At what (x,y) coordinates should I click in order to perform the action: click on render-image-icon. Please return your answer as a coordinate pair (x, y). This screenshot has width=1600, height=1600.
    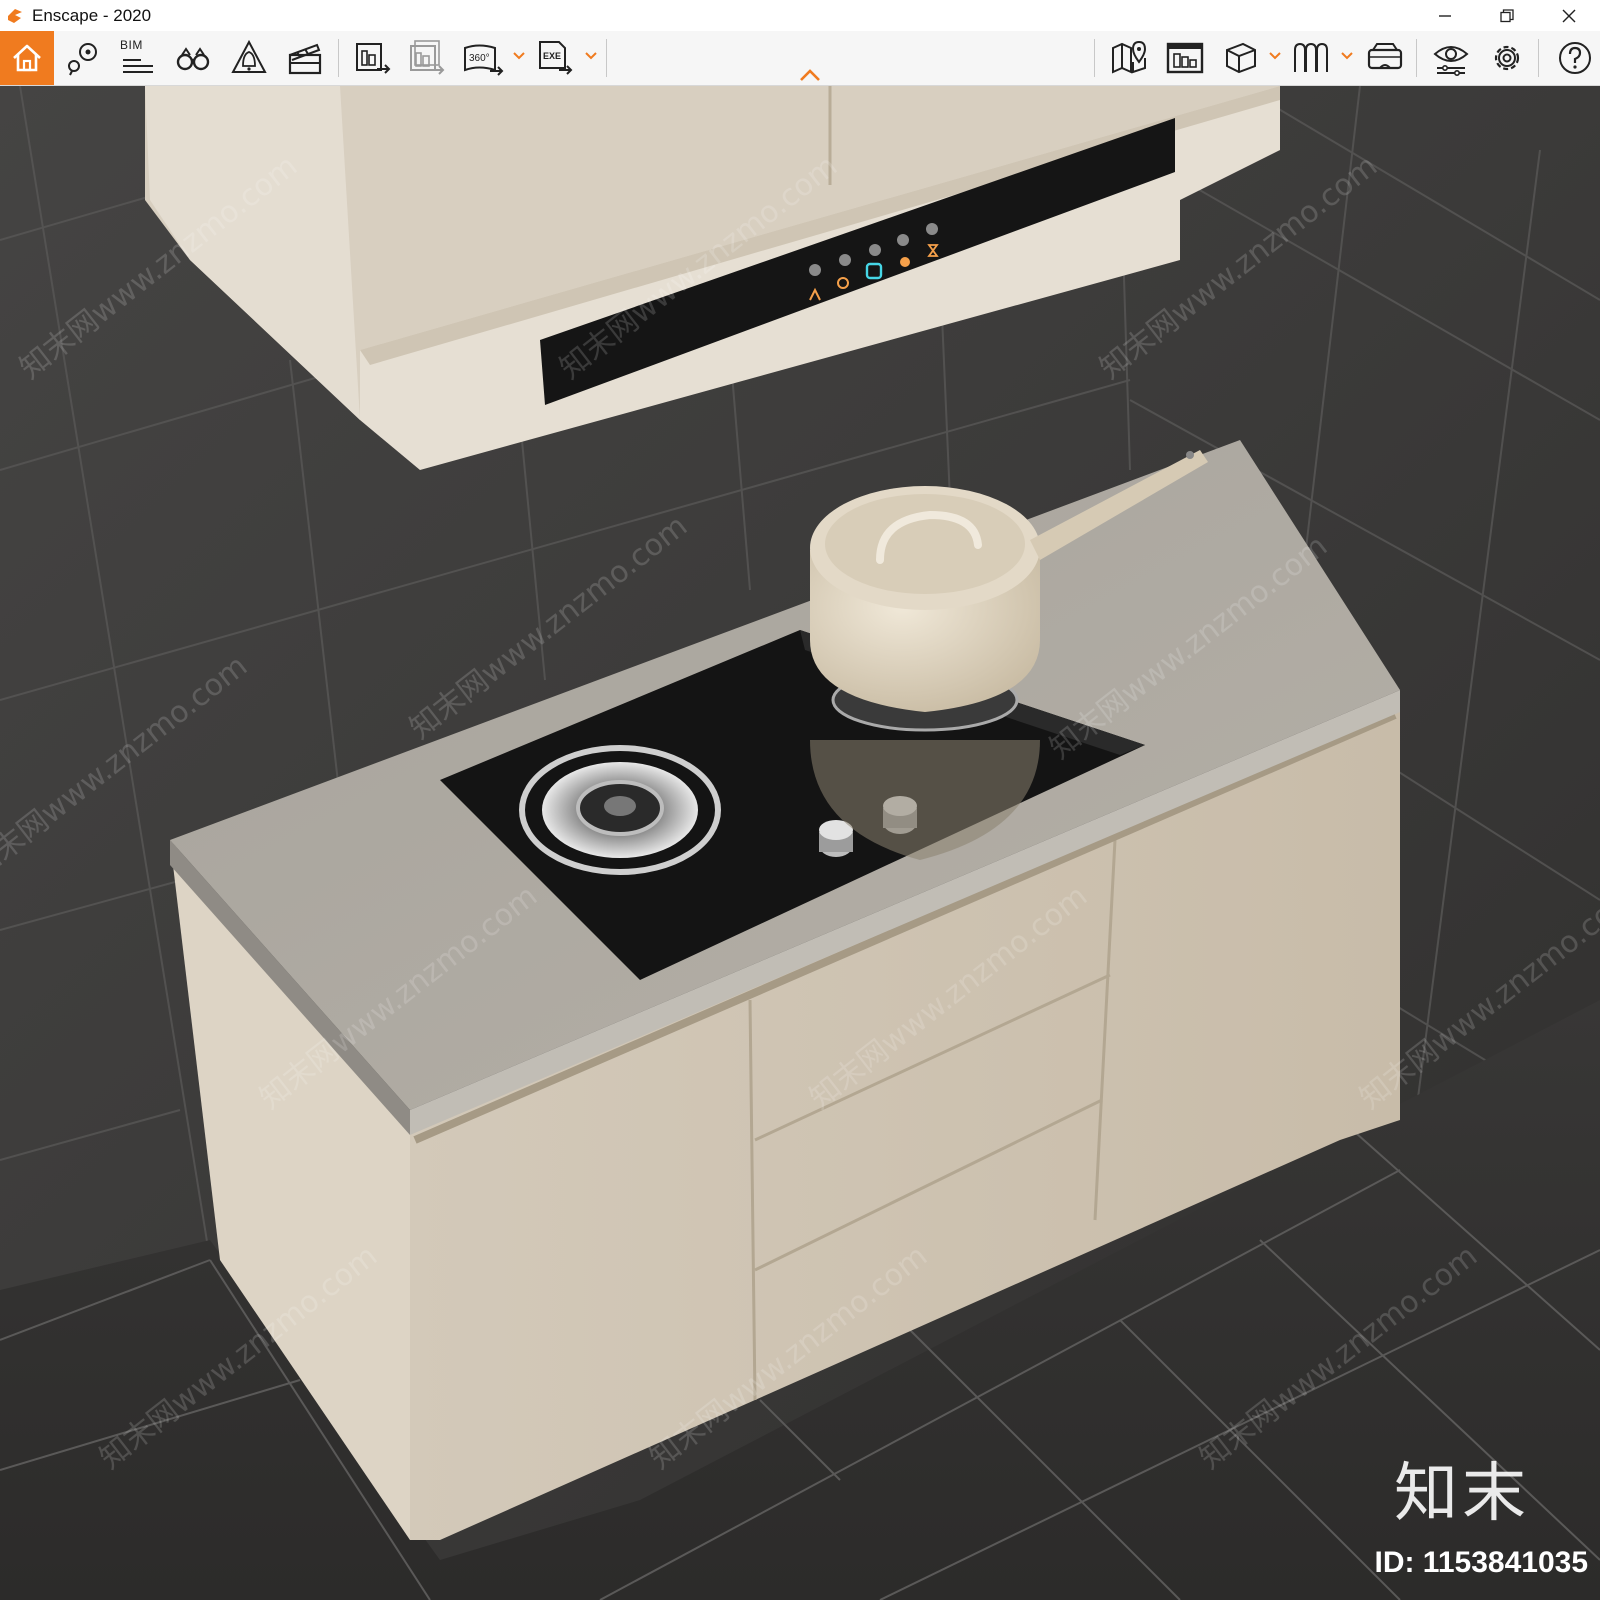
    Looking at the image, I should click on (373, 58).